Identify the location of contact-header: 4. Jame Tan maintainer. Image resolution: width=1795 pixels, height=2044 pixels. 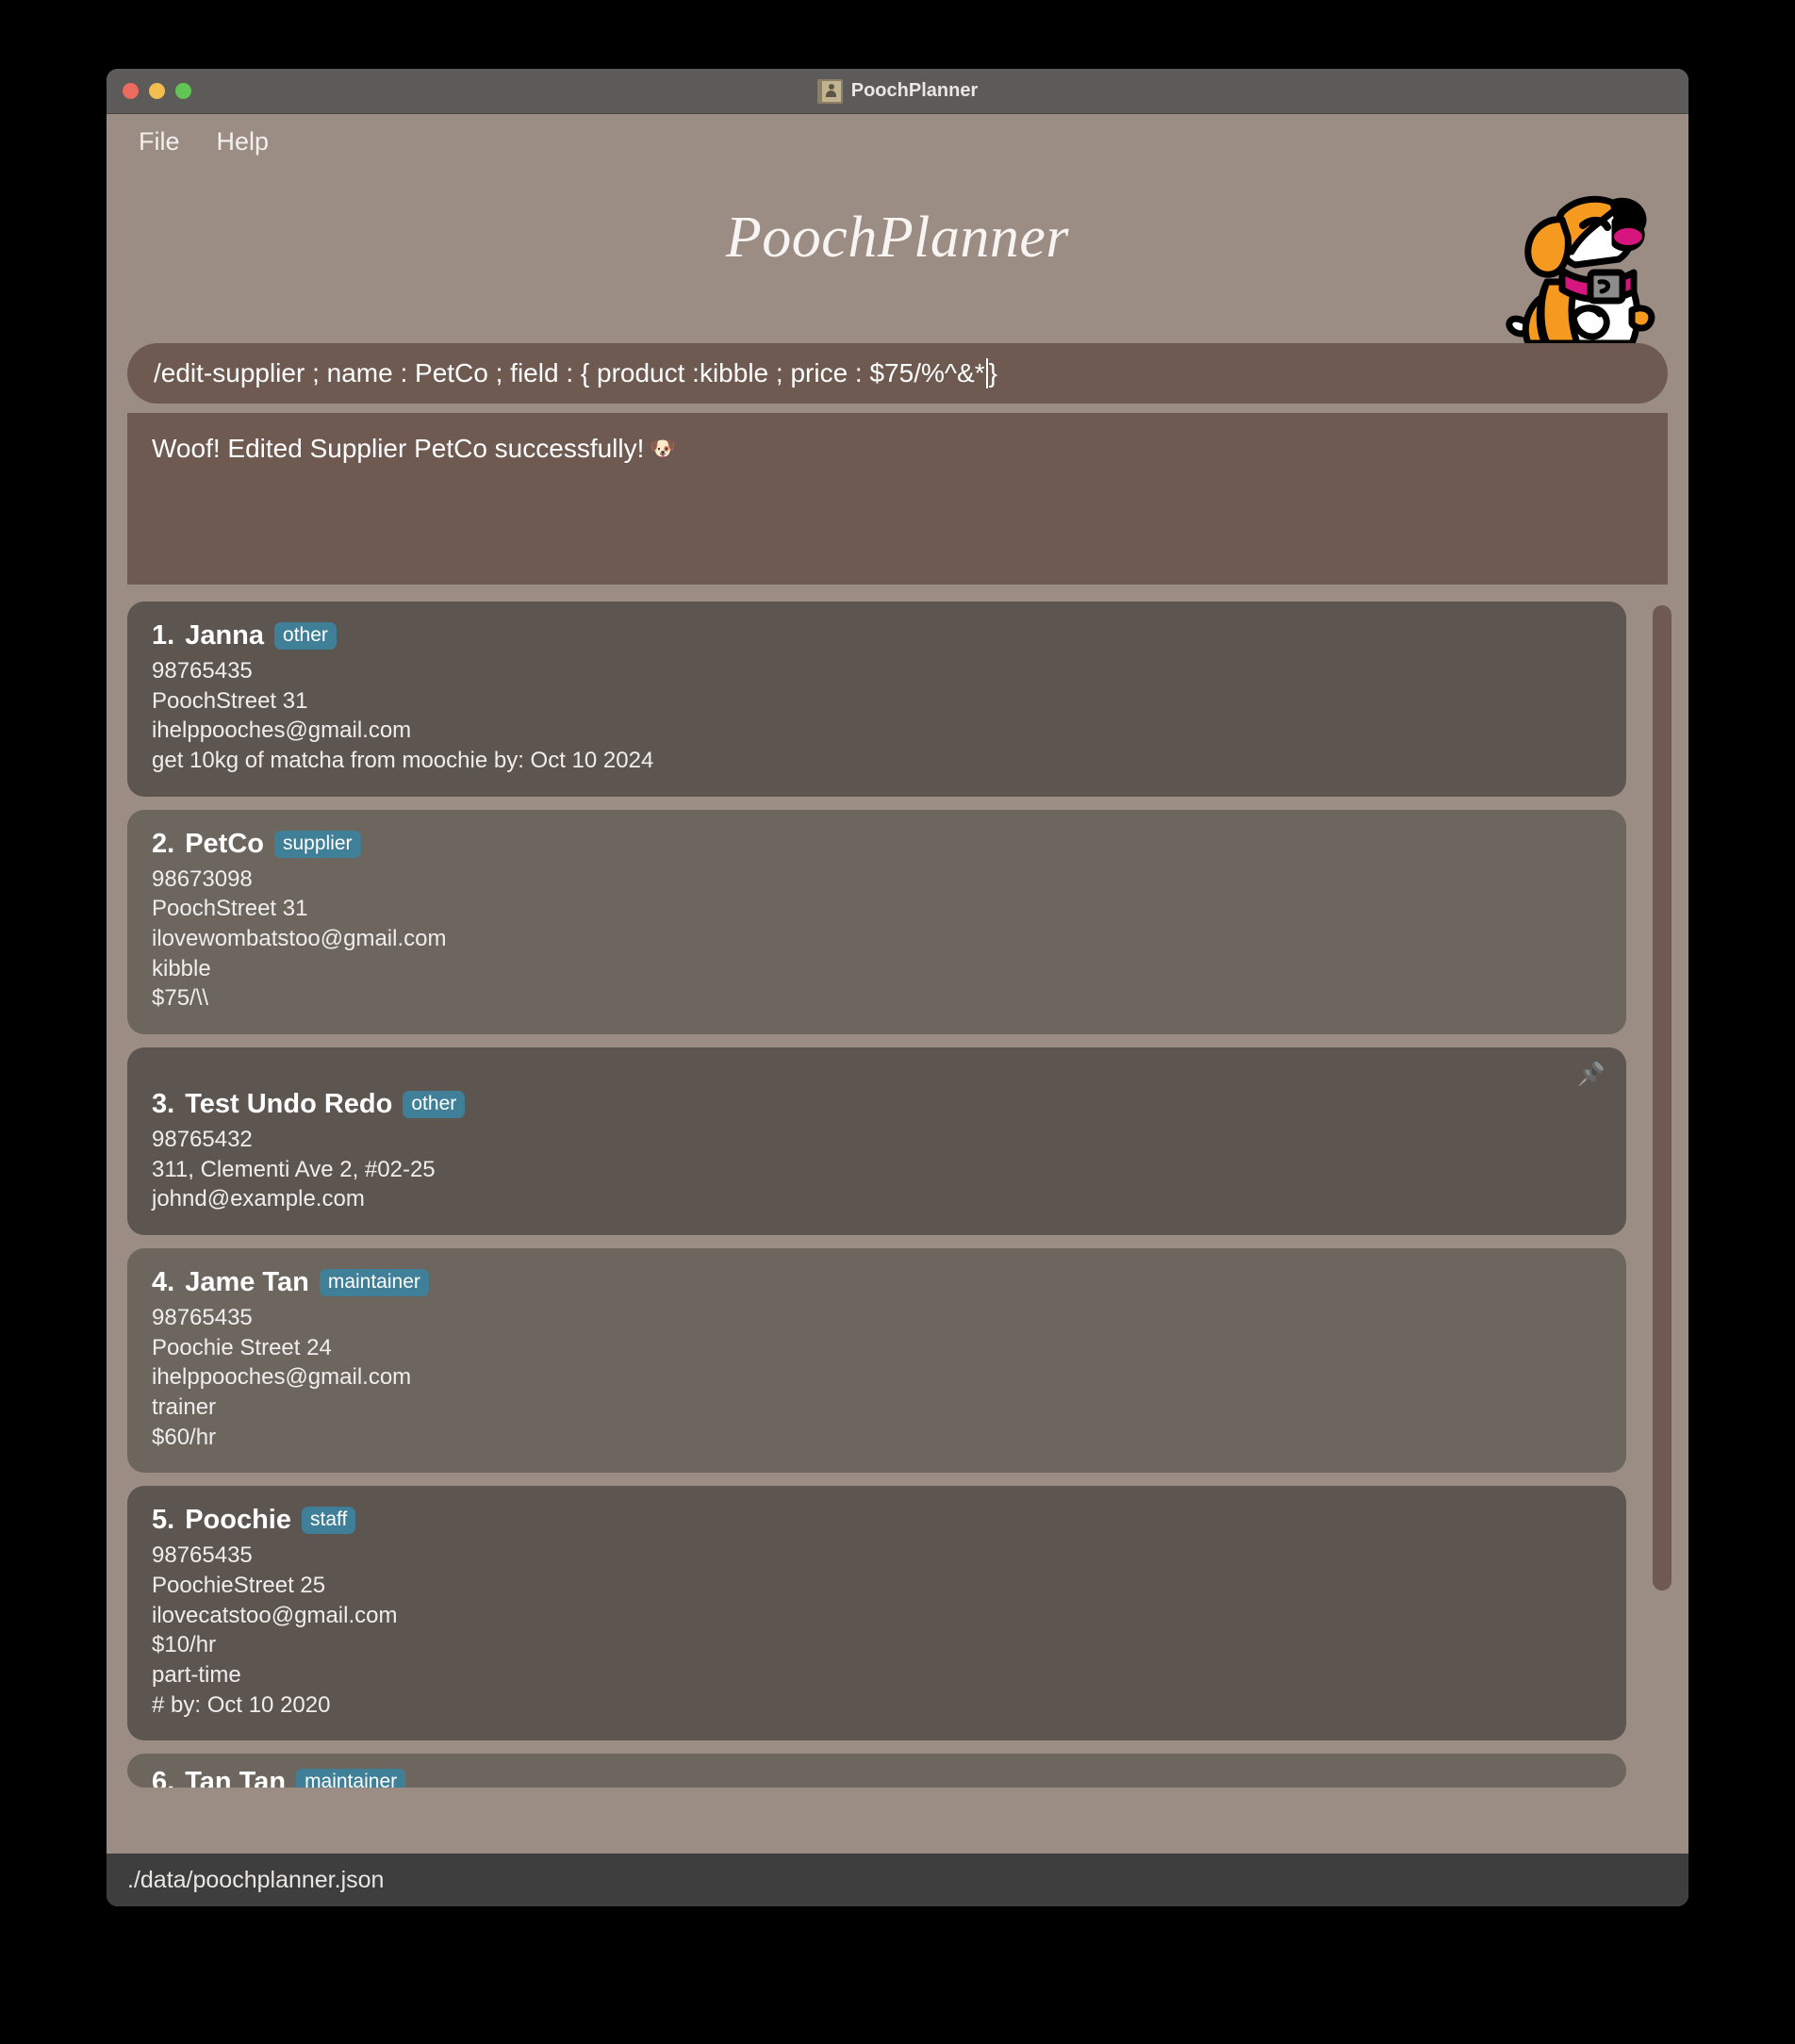
(877, 1283).